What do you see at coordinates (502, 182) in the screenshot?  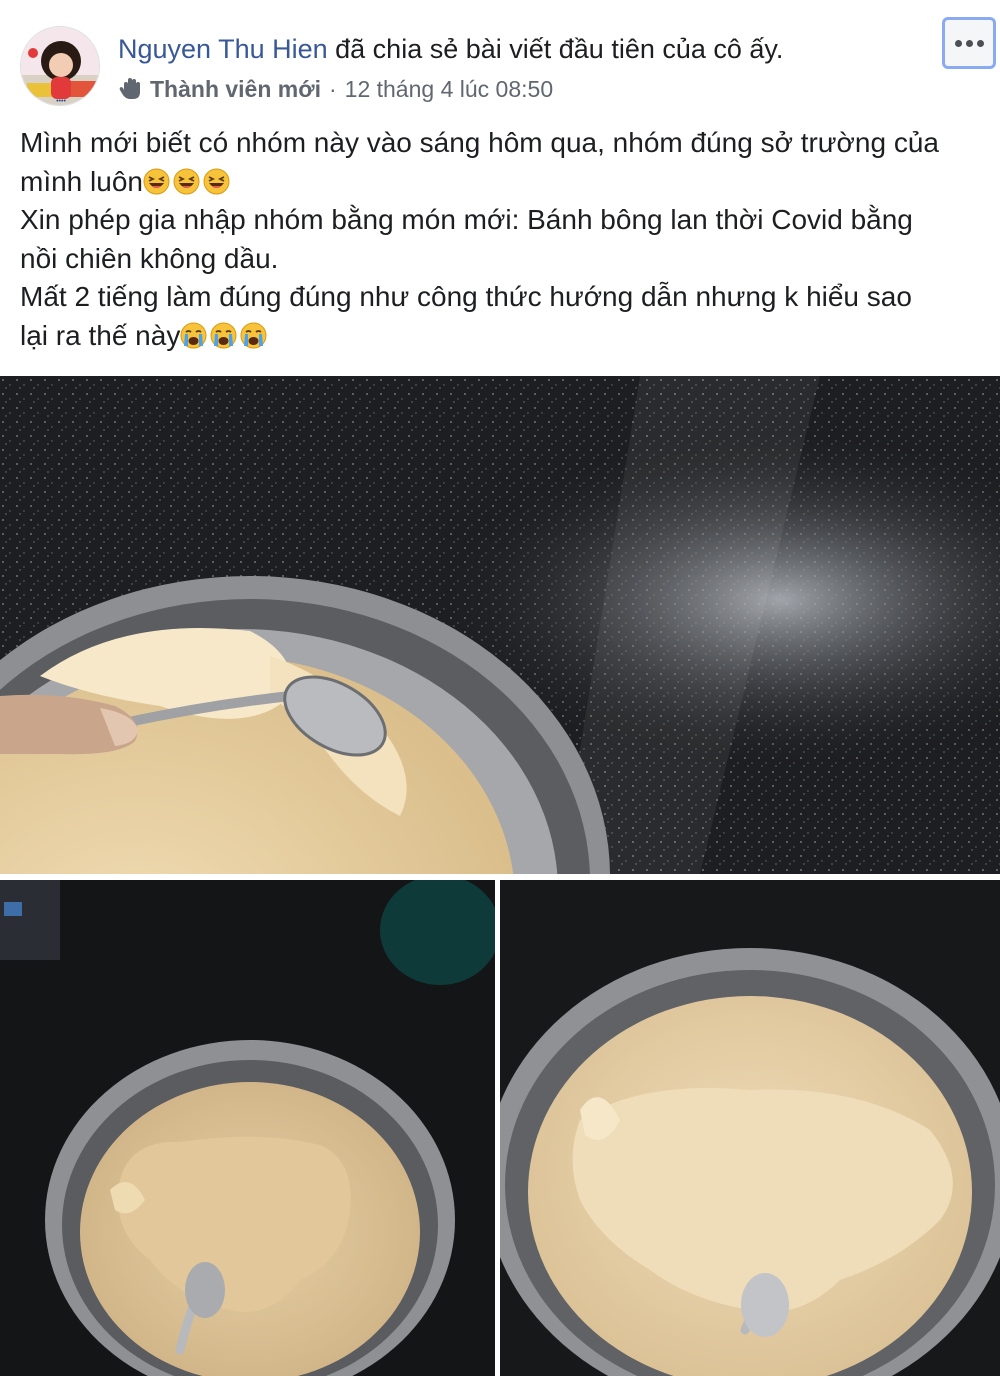 I see `message-line: mình luôn` at bounding box center [502, 182].